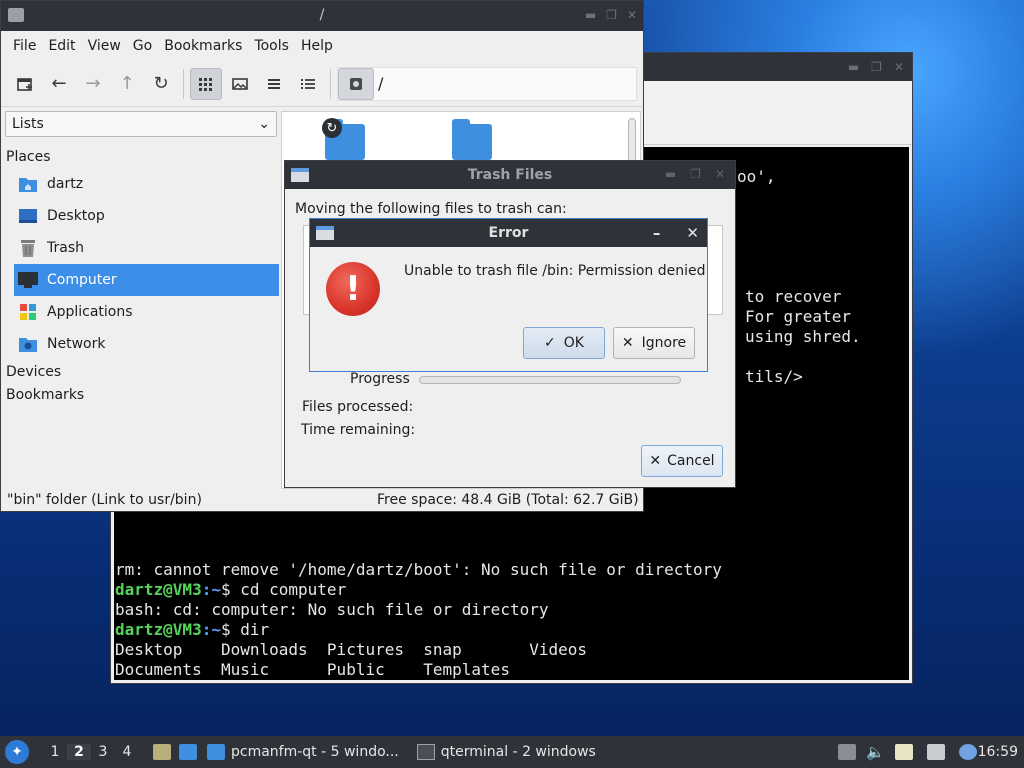 This screenshot has height=768, width=1024. I want to click on path-root-button, so click(356, 83).